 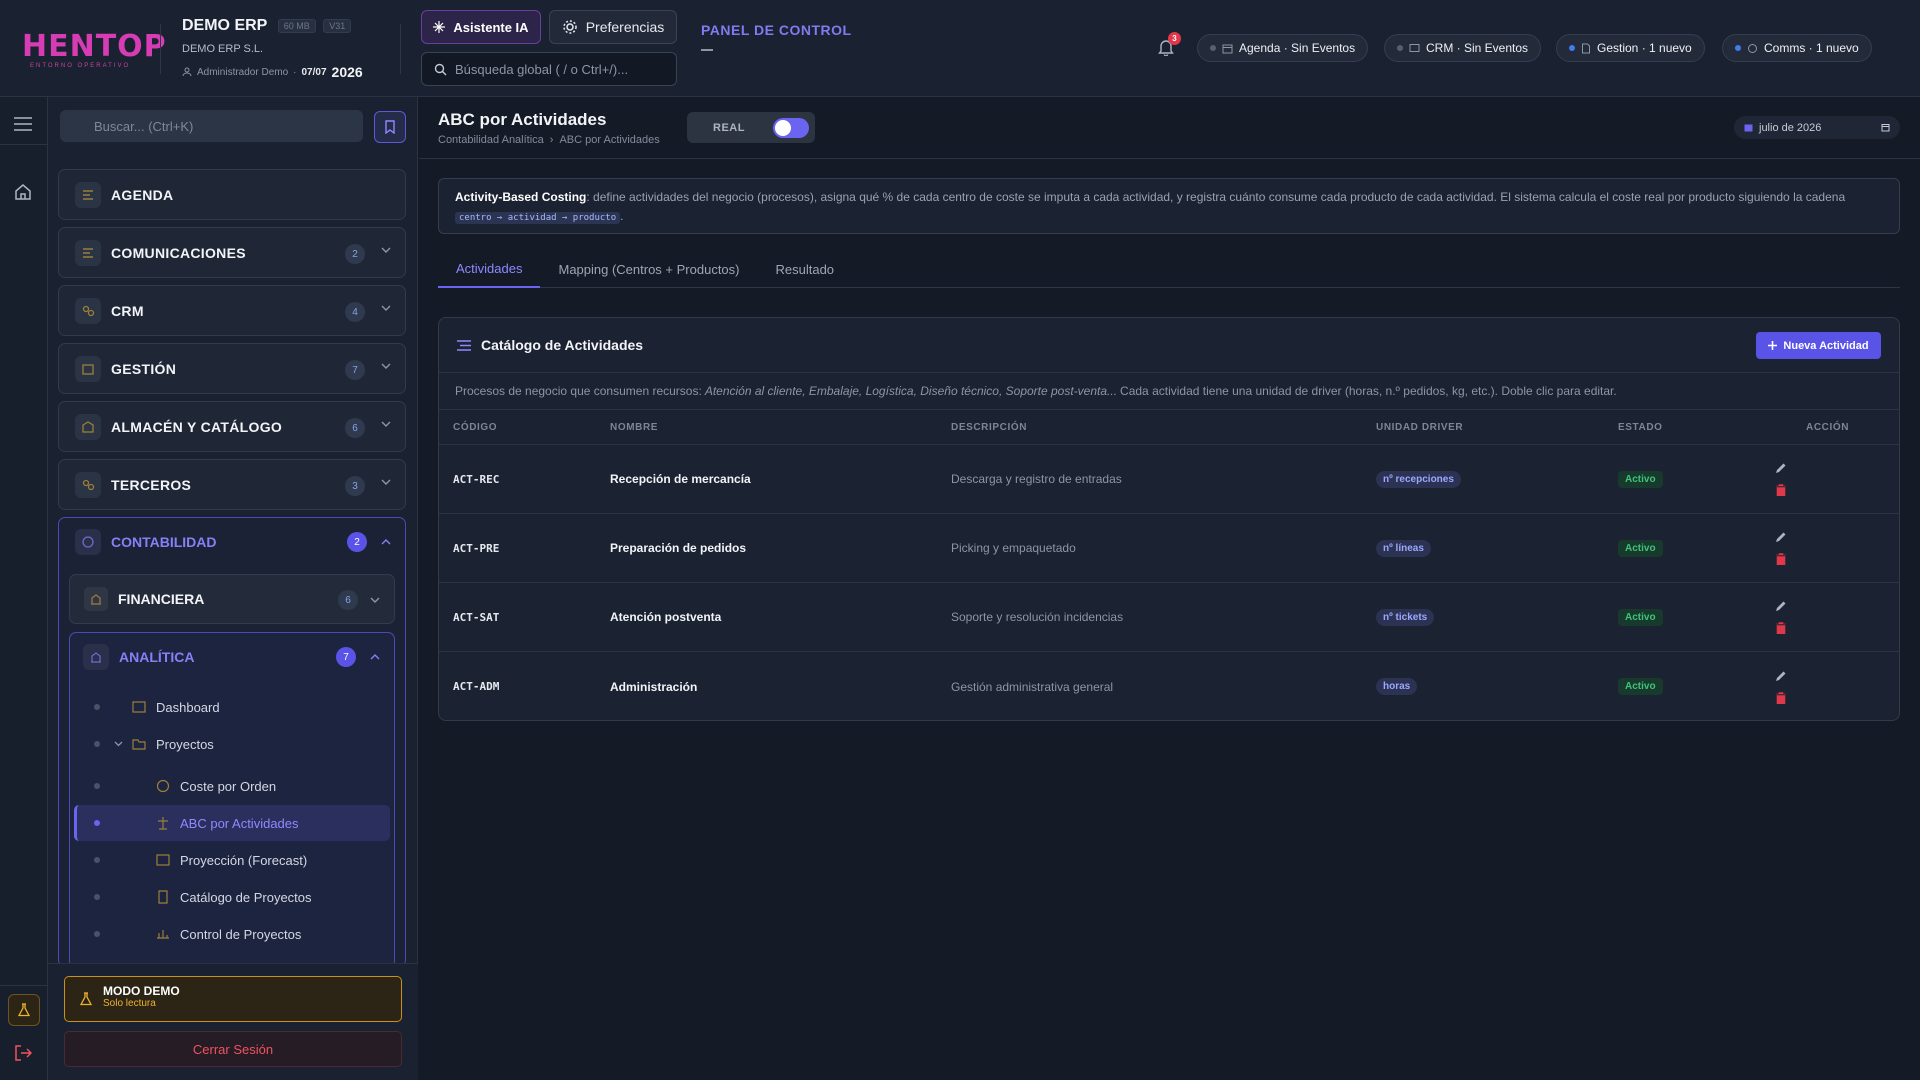 What do you see at coordinates (1630, 48) in the screenshot?
I see `gestion-status-pill: Gestion · 1 nuevo` at bounding box center [1630, 48].